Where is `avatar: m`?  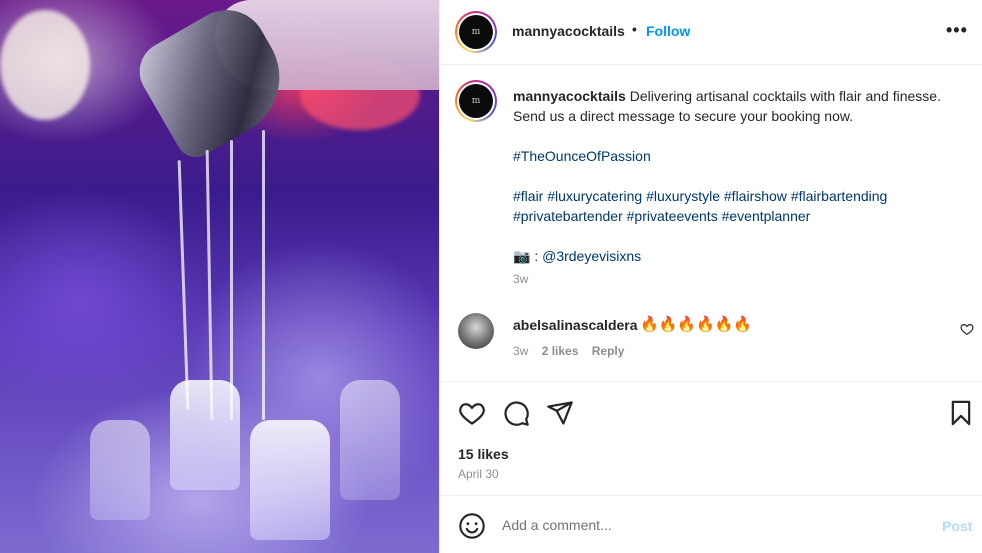
avatar: m is located at coordinates (476, 32).